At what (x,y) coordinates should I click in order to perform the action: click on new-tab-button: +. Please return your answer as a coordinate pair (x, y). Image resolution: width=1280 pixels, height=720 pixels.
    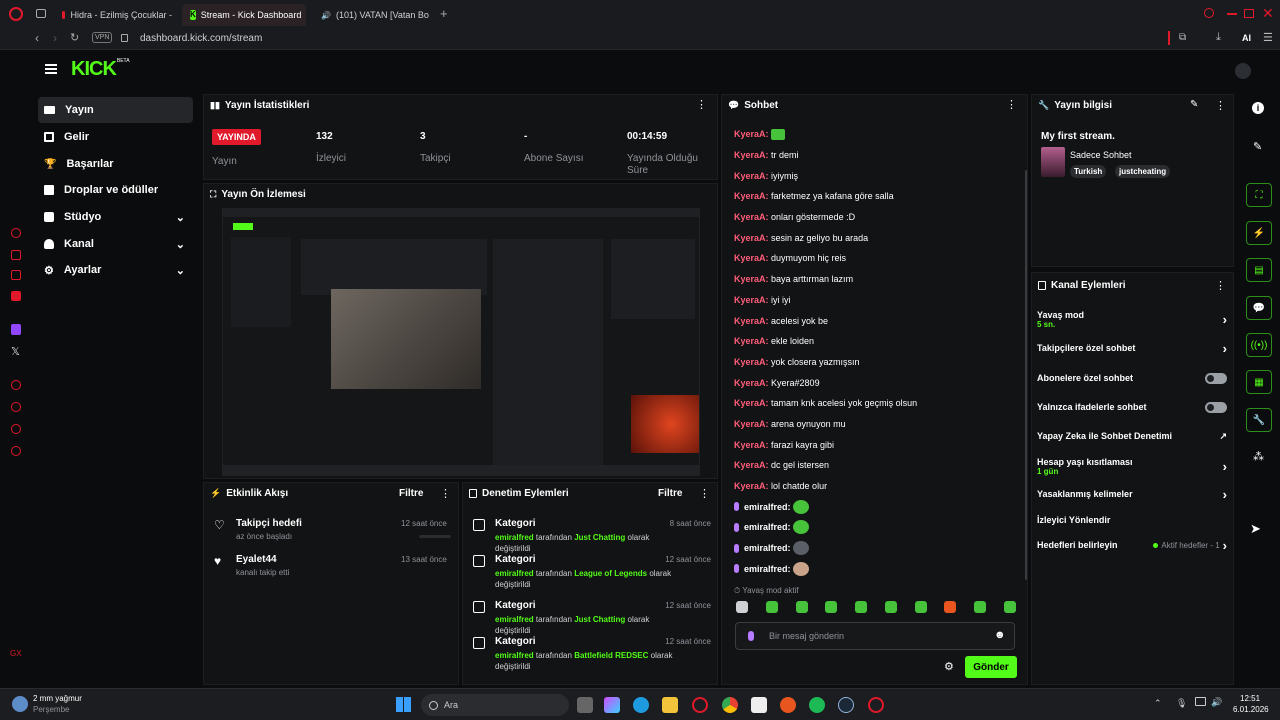
    Looking at the image, I should click on (444, 13).